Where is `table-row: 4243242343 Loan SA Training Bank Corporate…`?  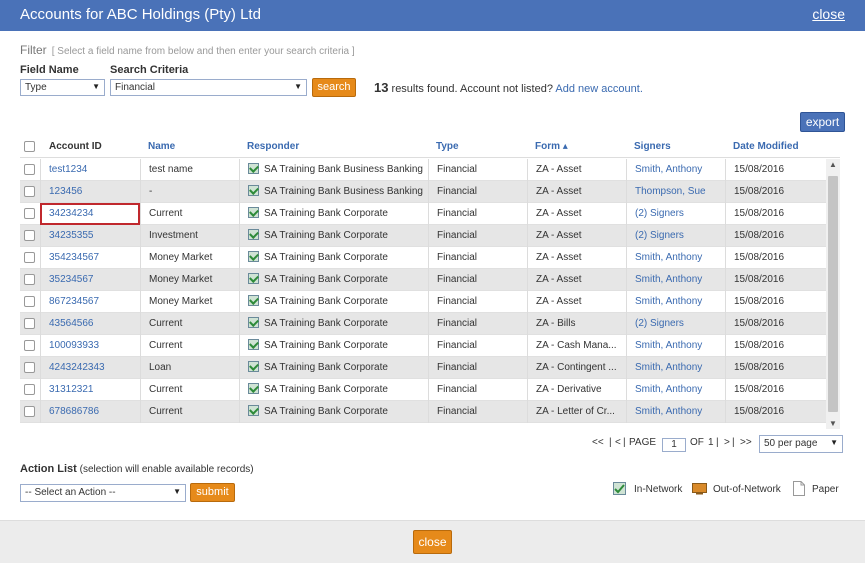
table-row: 4243242343 Loan SA Training Bank Corporate… is located at coordinates (423, 368).